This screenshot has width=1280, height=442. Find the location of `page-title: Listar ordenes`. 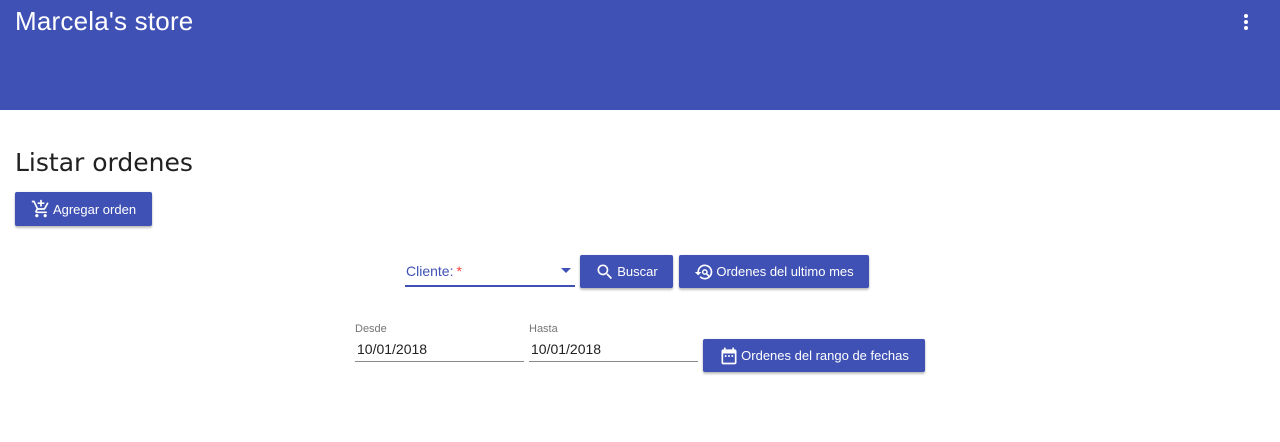

page-title: Listar ordenes is located at coordinates (104, 162).